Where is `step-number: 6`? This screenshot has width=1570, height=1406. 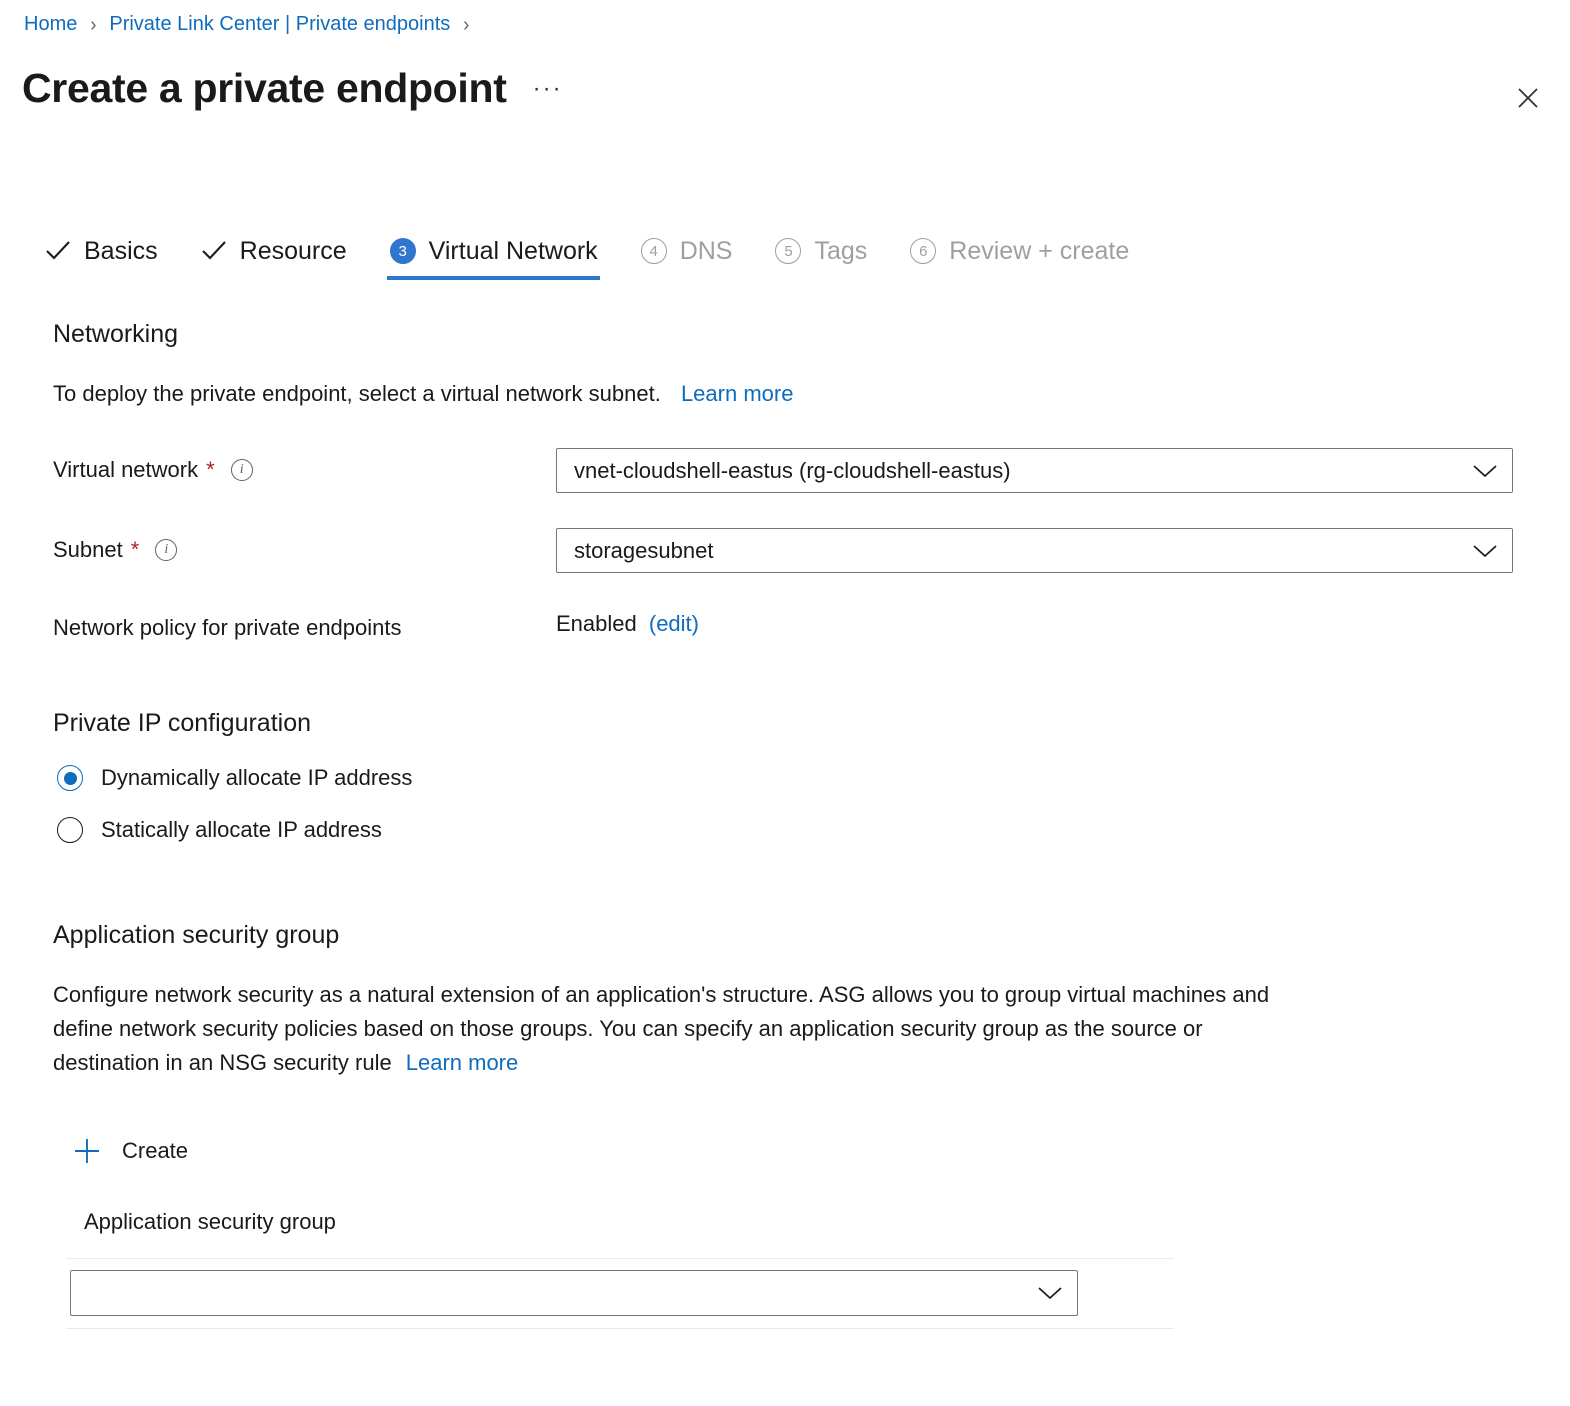
step-number: 6 is located at coordinates (923, 251).